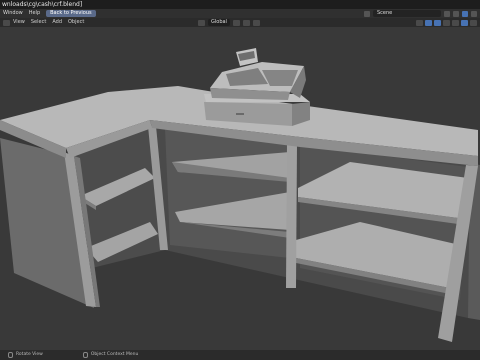  I want to click on pivot-icon, so click(236, 22).